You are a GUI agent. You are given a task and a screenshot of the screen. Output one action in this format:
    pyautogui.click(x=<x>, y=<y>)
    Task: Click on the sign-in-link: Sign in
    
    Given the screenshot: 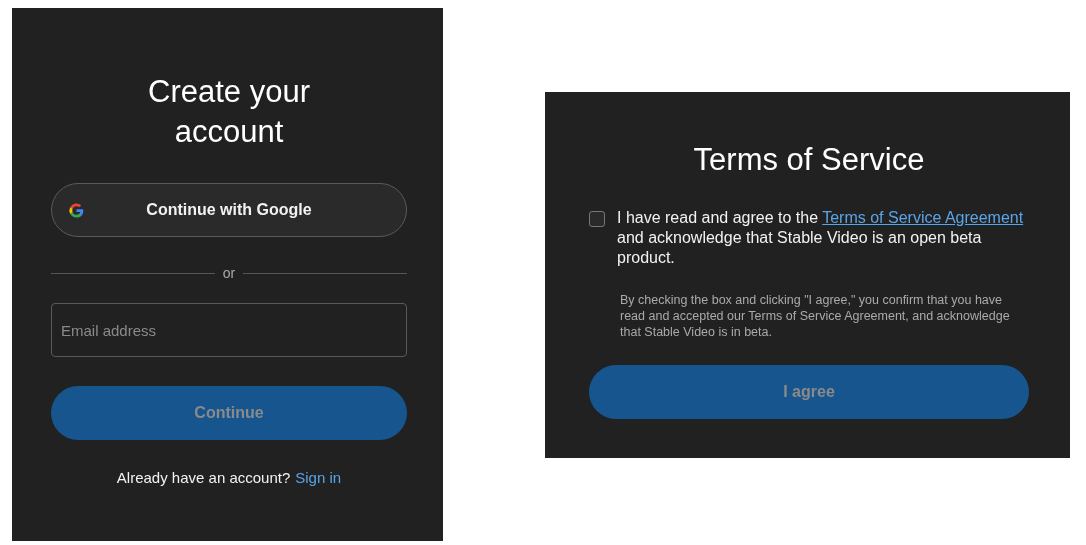 What is the action you would take?
    pyautogui.click(x=318, y=477)
    